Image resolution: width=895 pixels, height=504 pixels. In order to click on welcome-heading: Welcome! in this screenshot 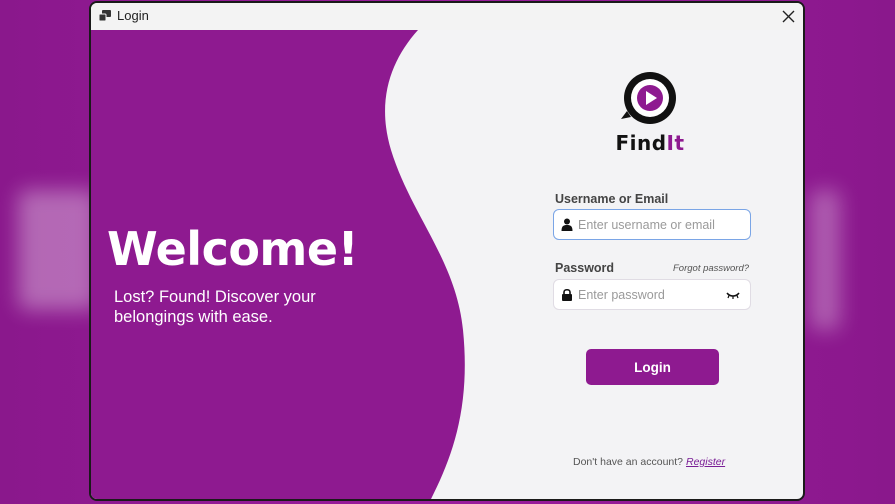, I will do `click(233, 249)`.